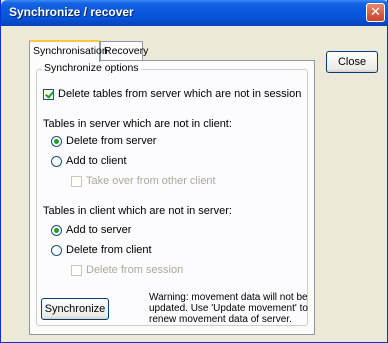 This screenshot has height=343, width=388. I want to click on synchronize-button: Synchronize, so click(75, 309).